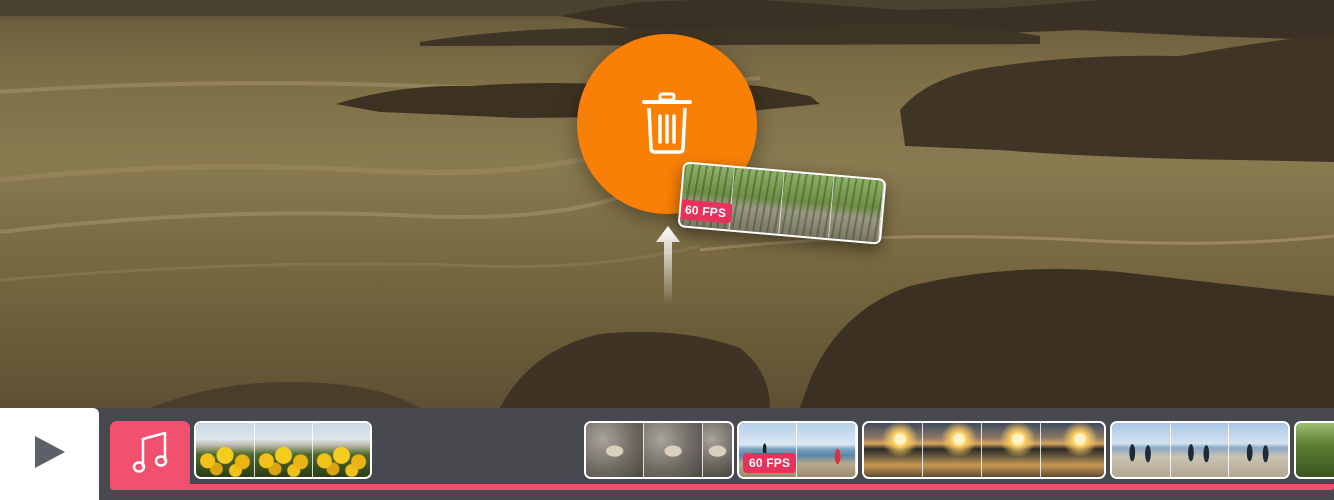 The width and height of the screenshot is (1334, 500). I want to click on music-button, so click(150, 455).